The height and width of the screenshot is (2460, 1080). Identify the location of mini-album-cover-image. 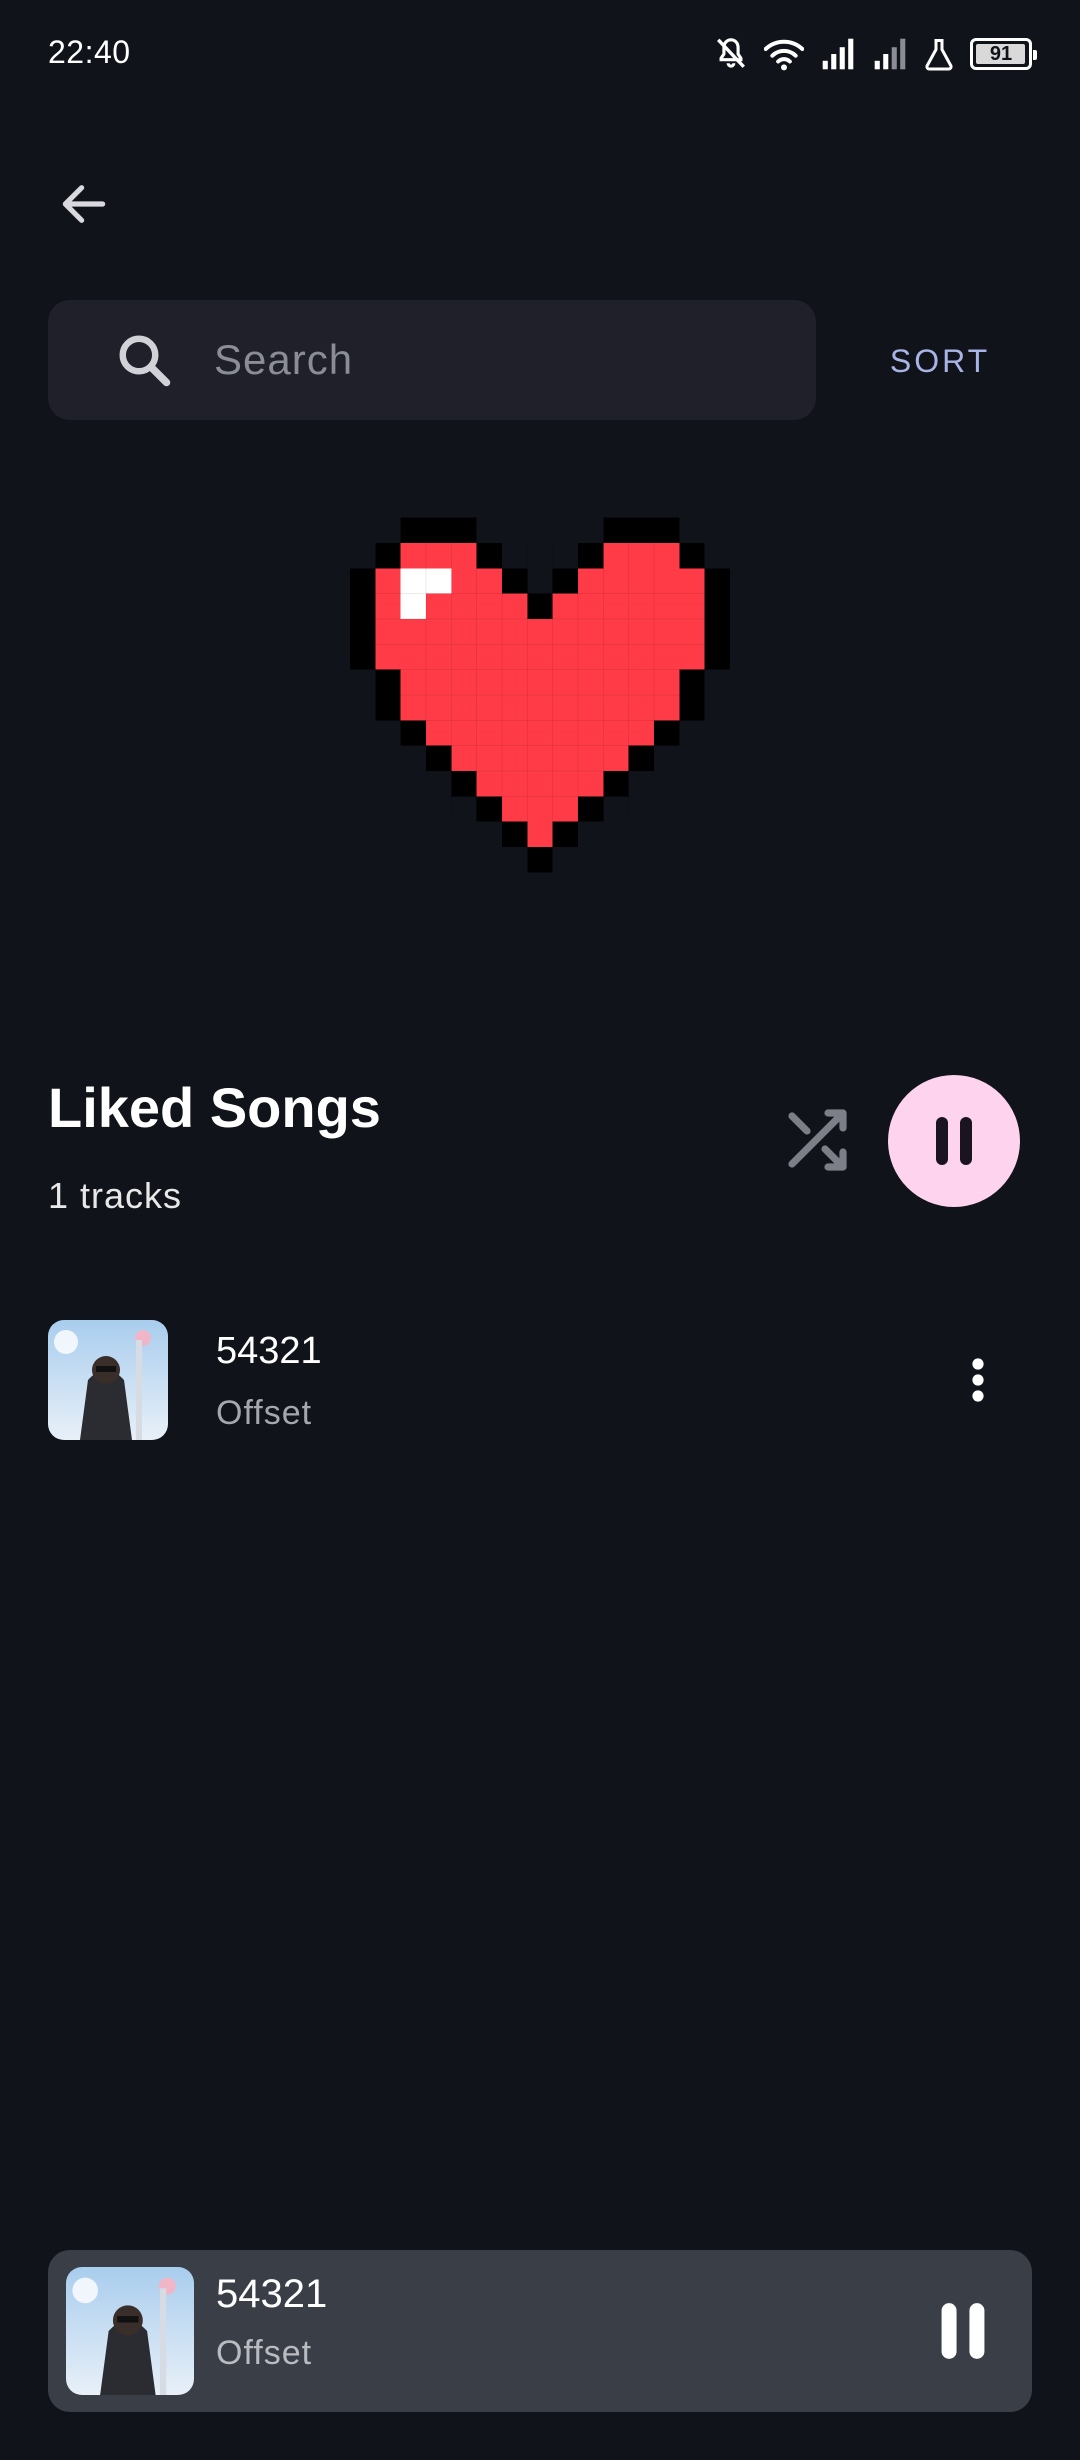
(130, 2331).